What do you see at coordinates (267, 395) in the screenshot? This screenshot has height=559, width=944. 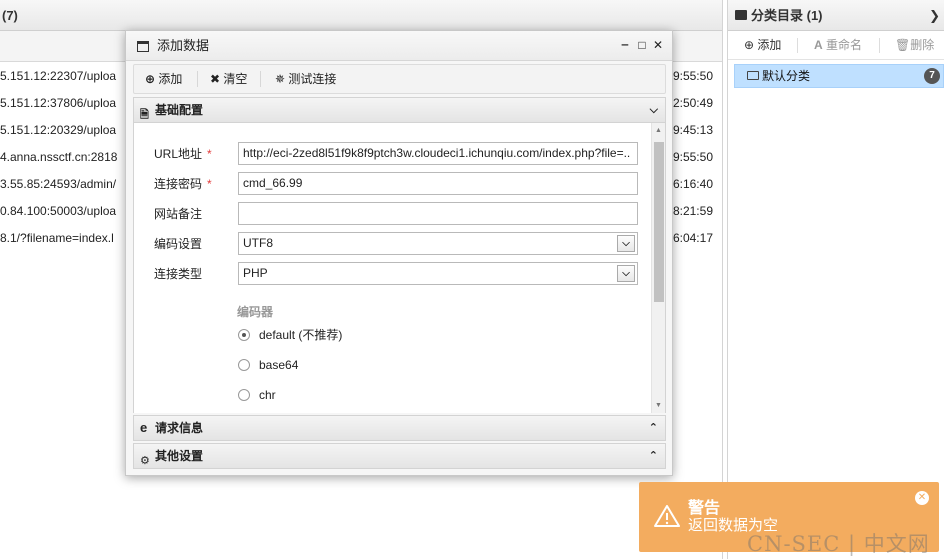 I see `radio-chr-label: chr` at bounding box center [267, 395].